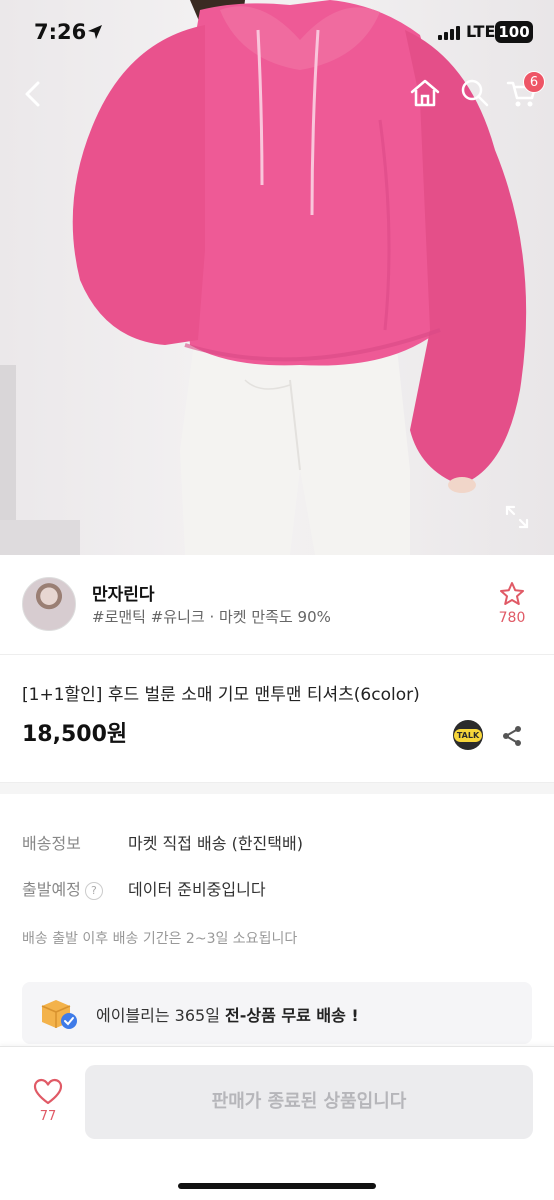 The image size is (554, 1200). What do you see at coordinates (512, 618) in the screenshot?
I see `seller-favorite-count: 780` at bounding box center [512, 618].